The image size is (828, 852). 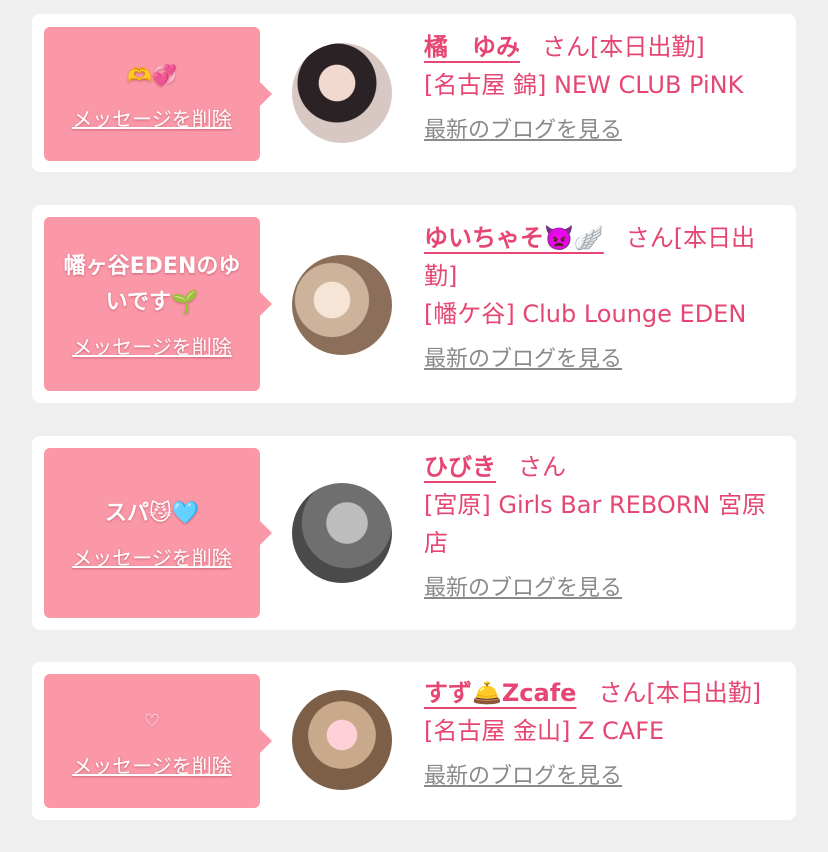 What do you see at coordinates (460, 467) in the screenshot?
I see `cast-name-link: ひびき` at bounding box center [460, 467].